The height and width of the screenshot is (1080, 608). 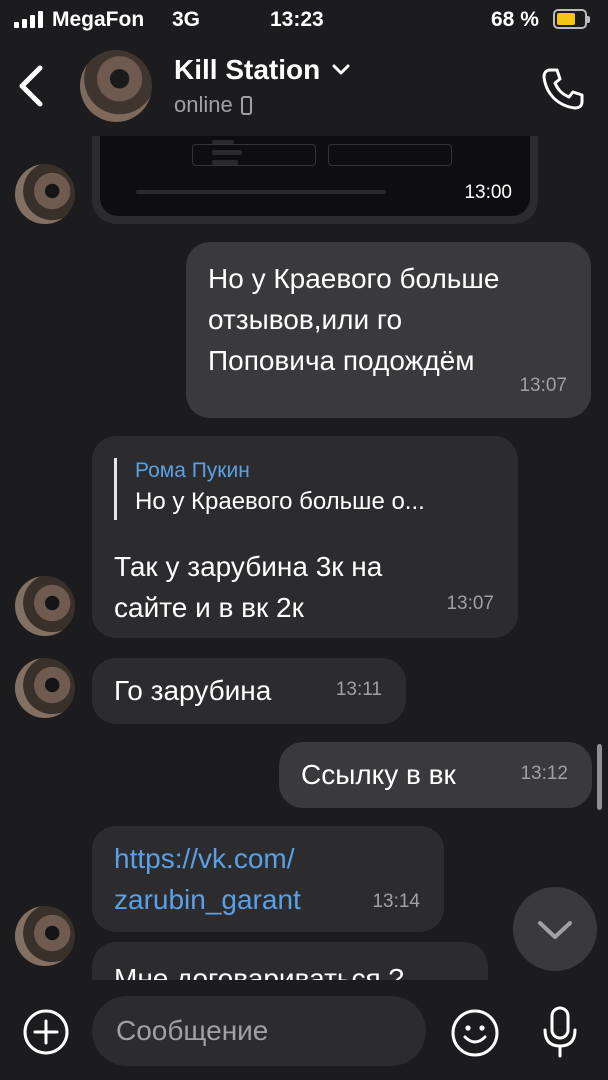 What do you see at coordinates (259, 971) in the screenshot?
I see `message-line: Мне договариваться ?` at bounding box center [259, 971].